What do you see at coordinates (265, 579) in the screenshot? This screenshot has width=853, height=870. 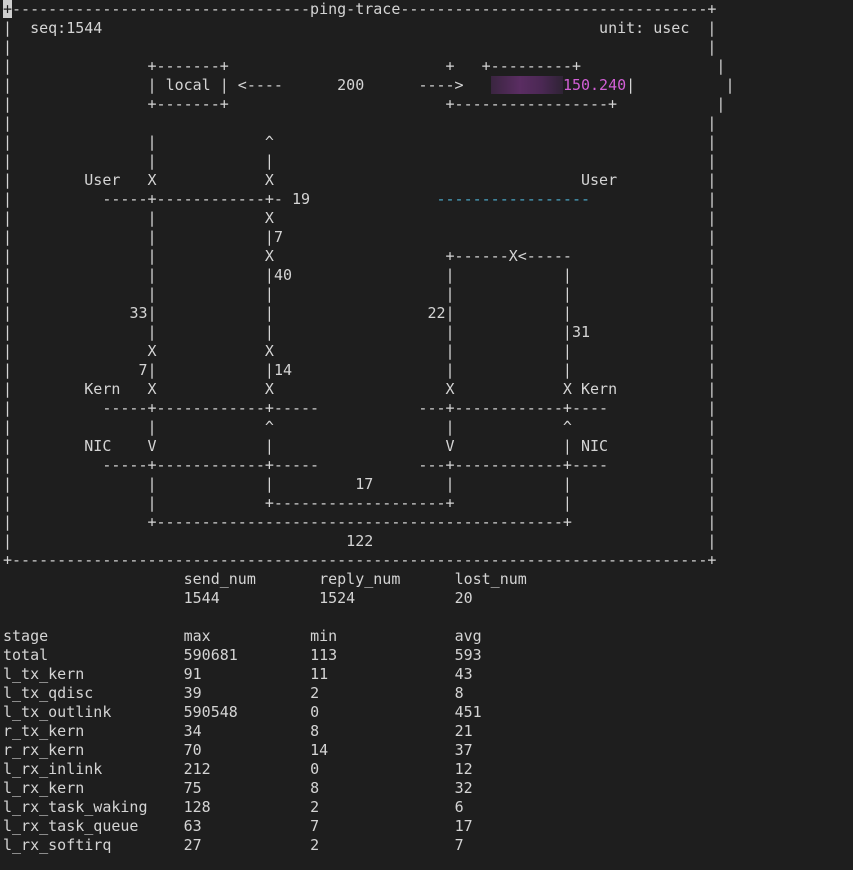 I see `summary-headers: send_num reply_num lost_num` at bounding box center [265, 579].